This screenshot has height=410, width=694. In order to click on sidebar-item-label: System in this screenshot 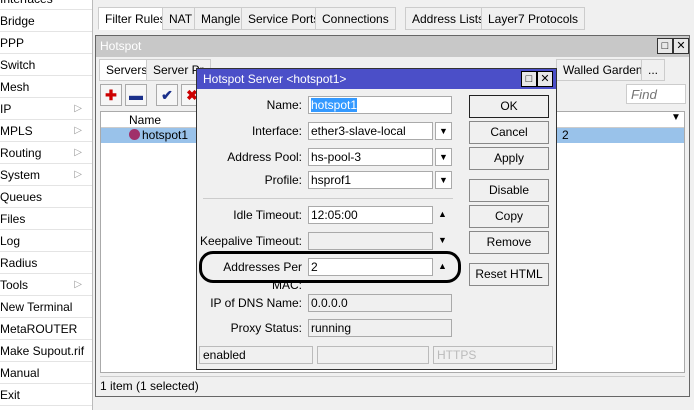, I will do `click(20, 175)`.